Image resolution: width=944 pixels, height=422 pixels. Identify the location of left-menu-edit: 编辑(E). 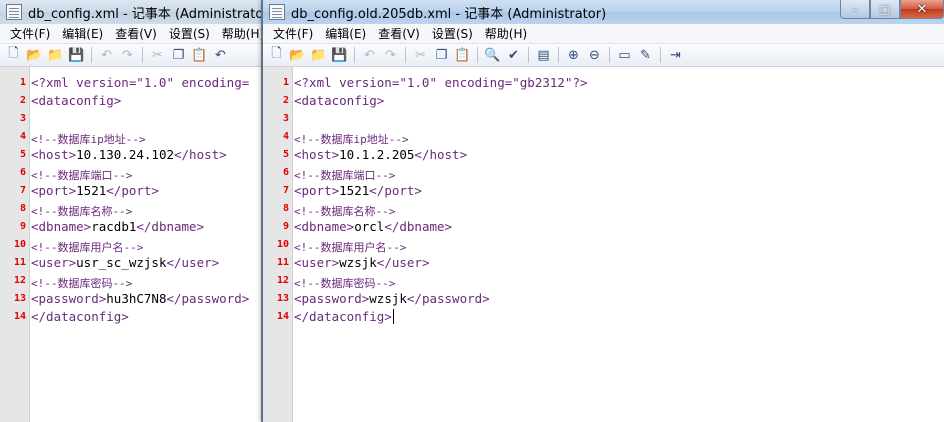
(82, 33).